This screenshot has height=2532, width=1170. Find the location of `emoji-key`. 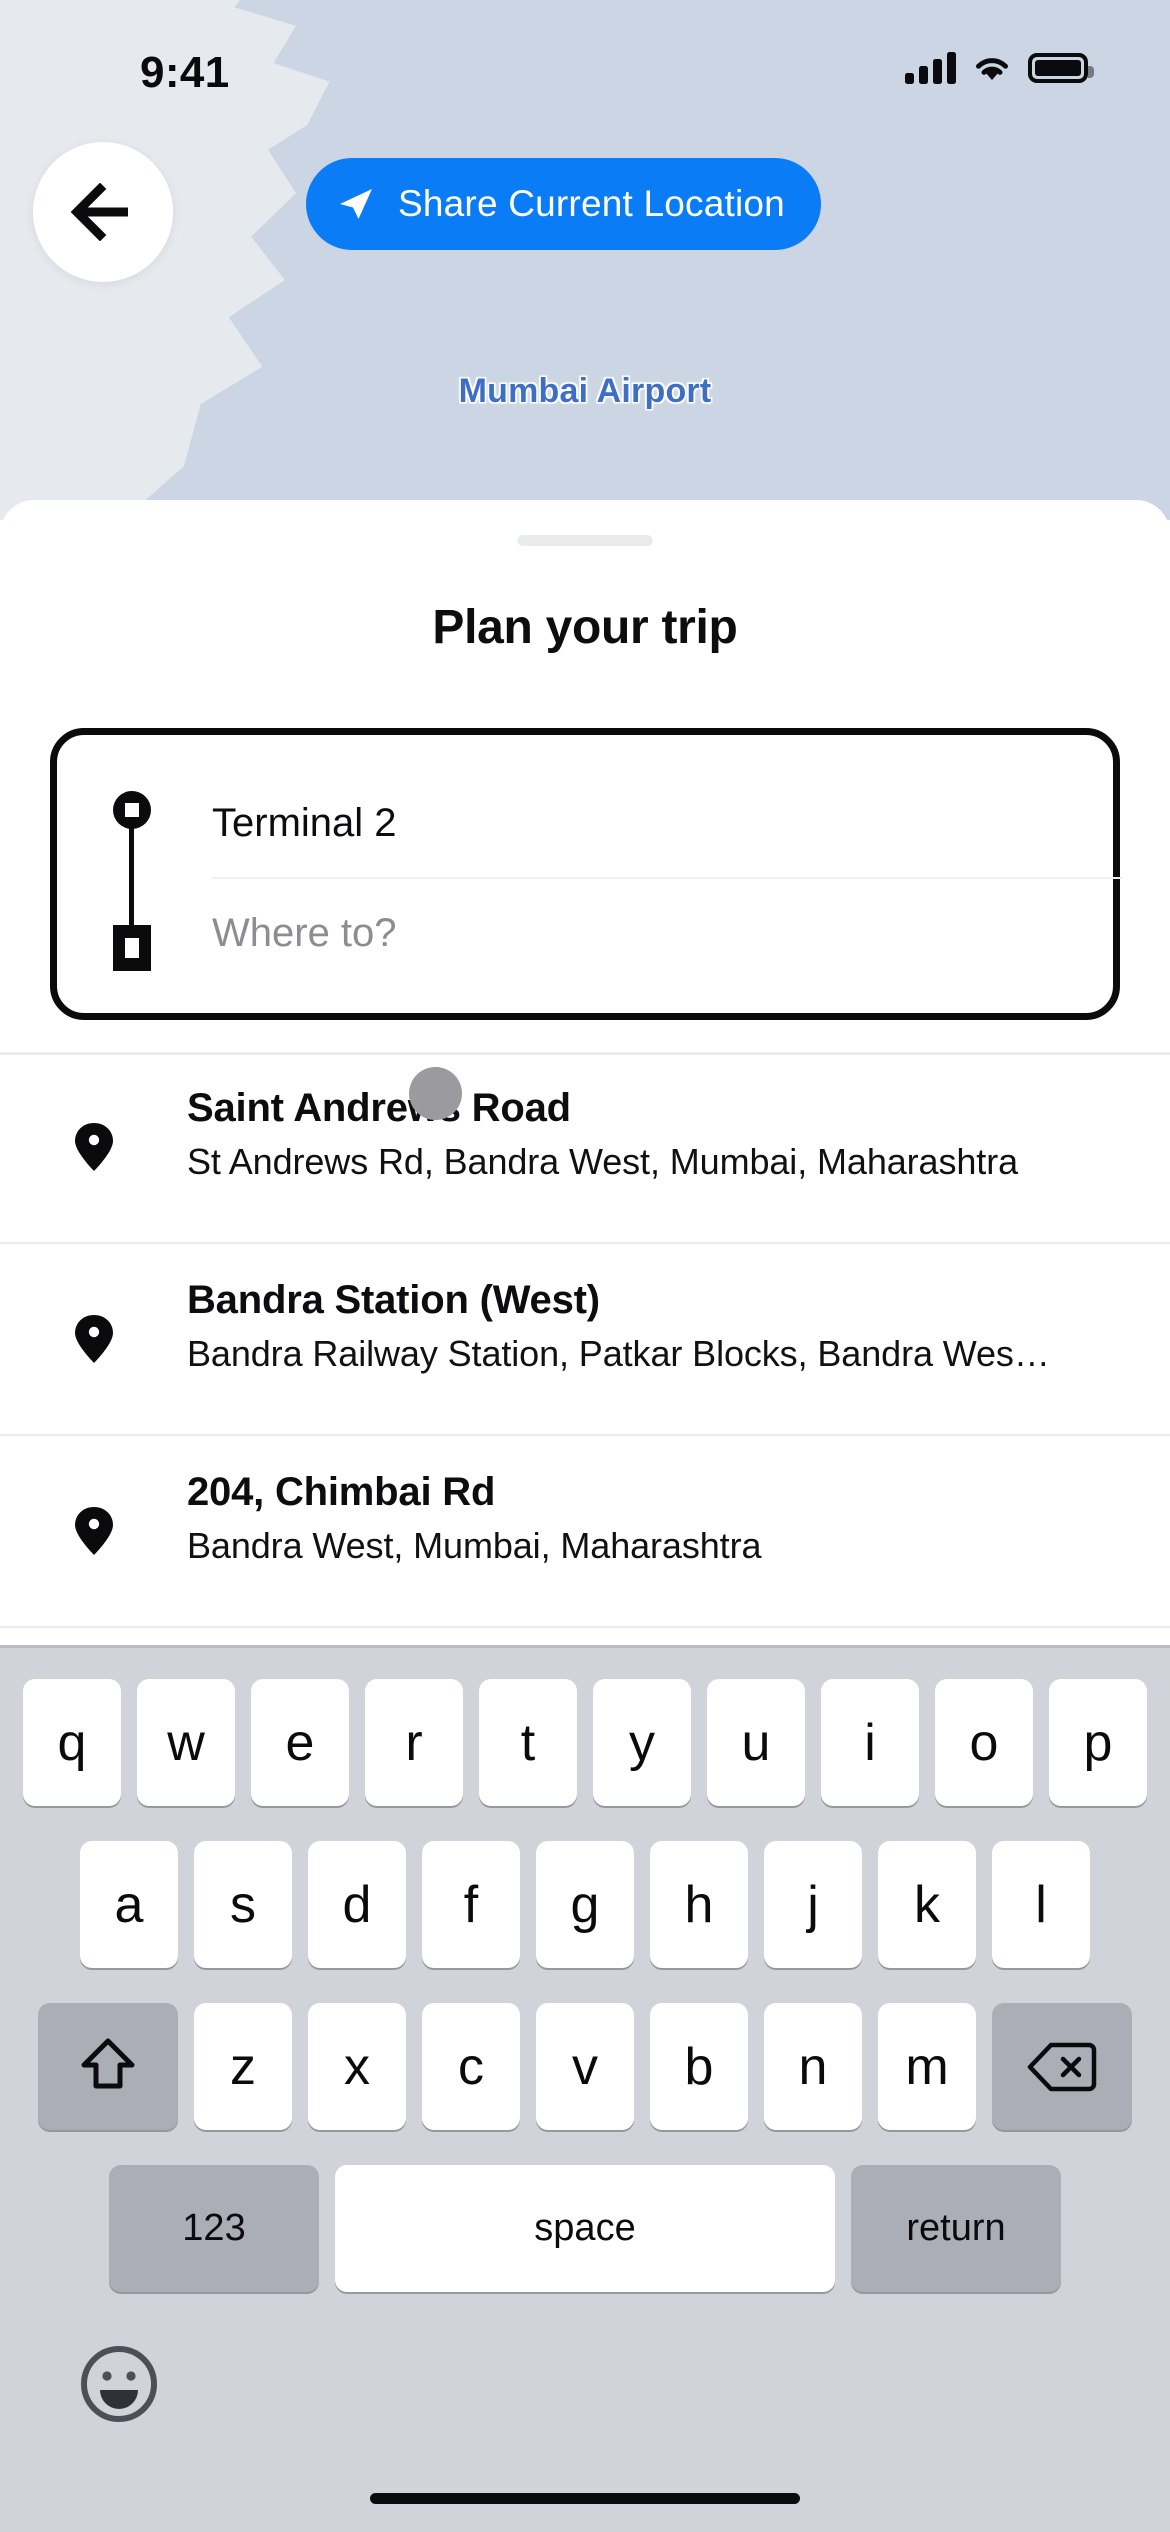

emoji-key is located at coordinates (119, 2384).